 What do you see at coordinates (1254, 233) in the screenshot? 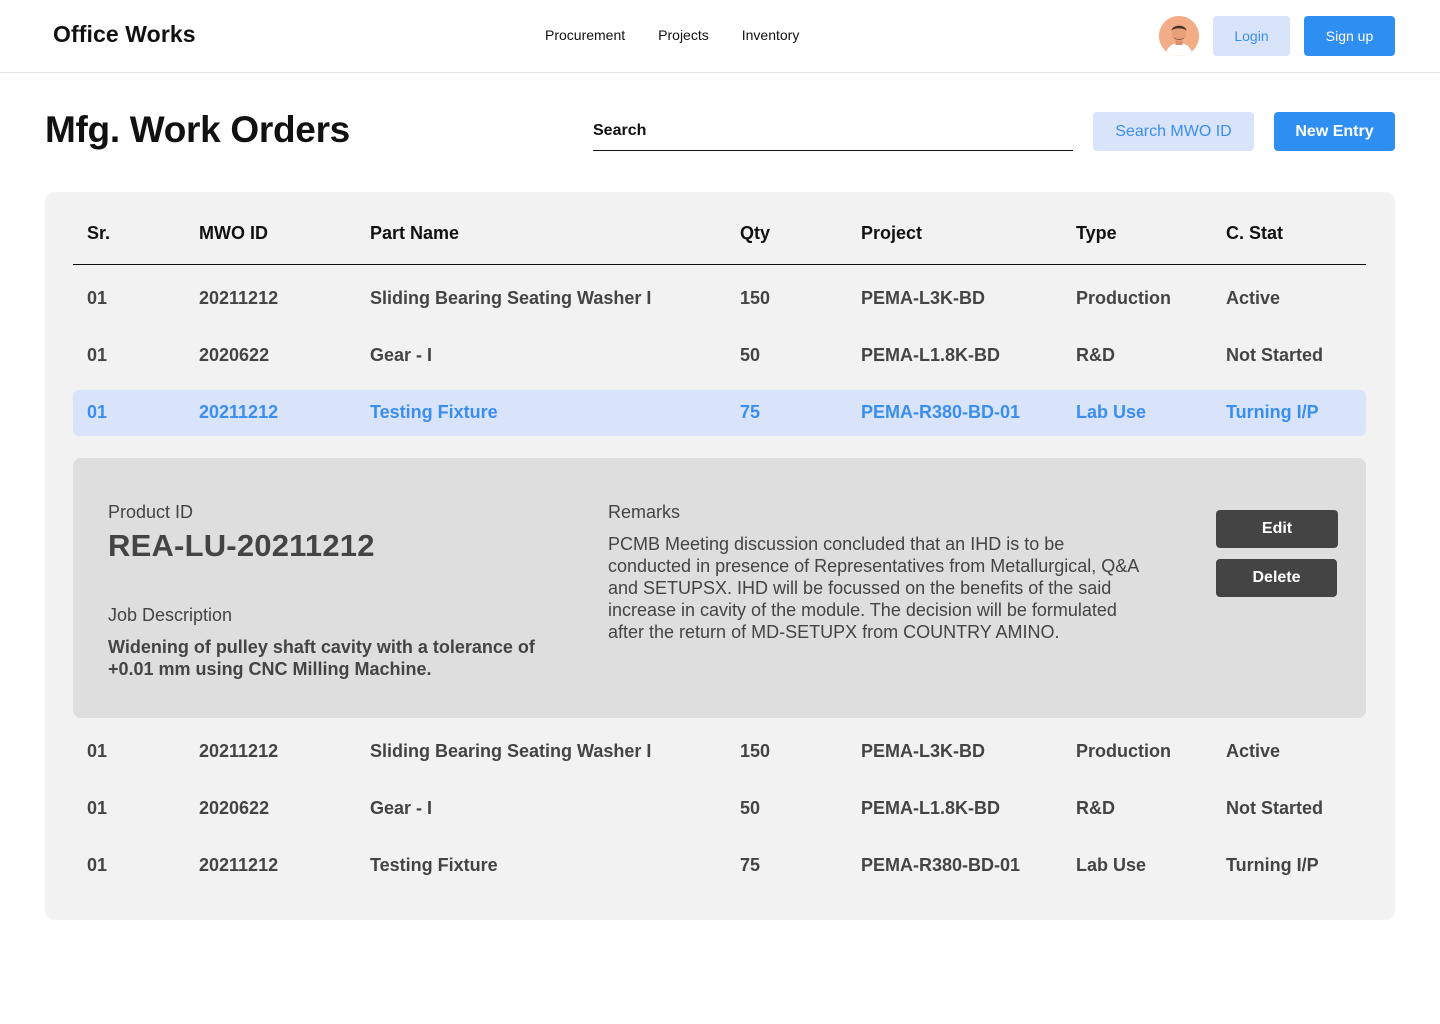
I see `column-header-status: C. Stat` at bounding box center [1254, 233].